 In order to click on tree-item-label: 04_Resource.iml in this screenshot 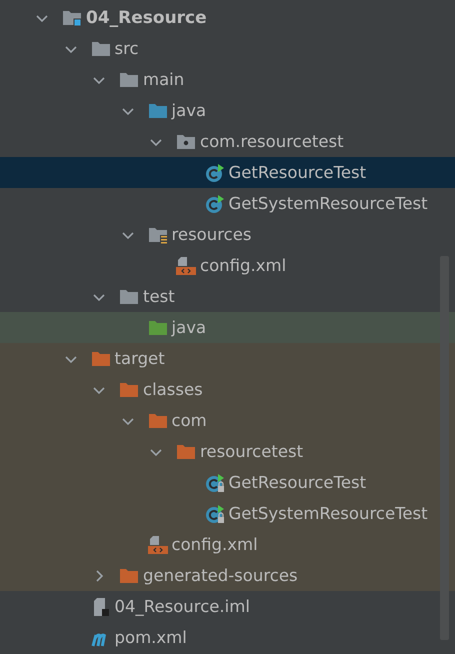, I will do `click(182, 606)`.